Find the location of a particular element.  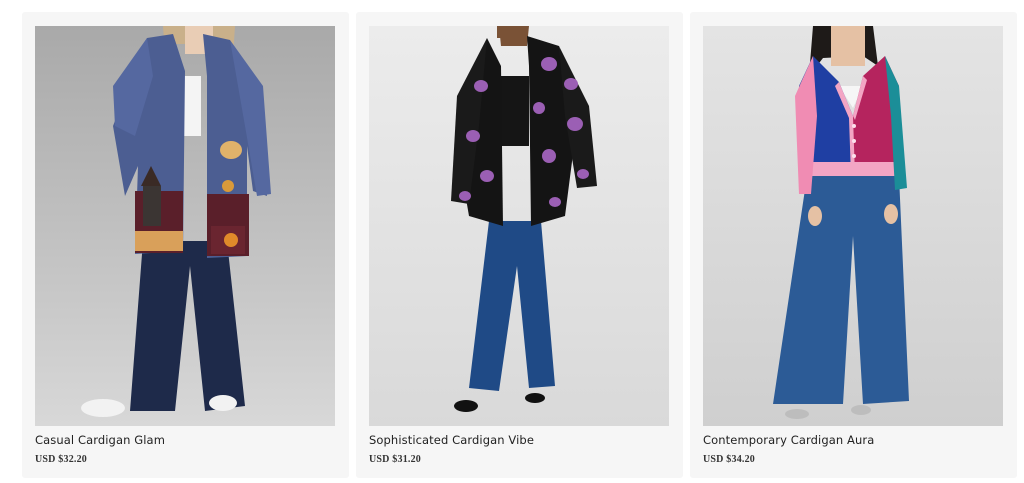

product-price: USD $31.20 is located at coordinates (395, 459).